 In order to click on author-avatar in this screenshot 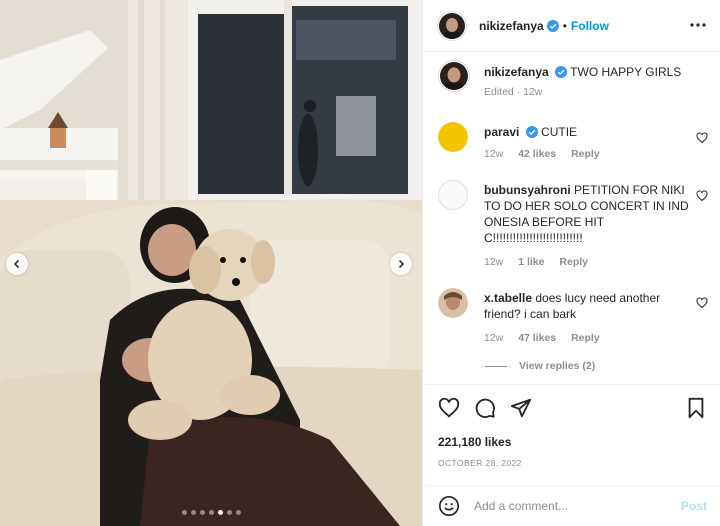, I will do `click(452, 25)`.